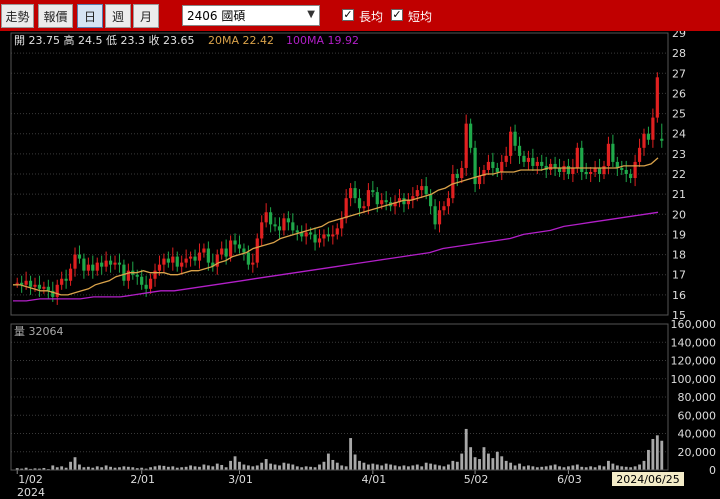 Image resolution: width=720 pixels, height=499 pixels. I want to click on toolbar: 走勢 報價 日 週 月 2406 國碩 ▼ ✓ 長均 ✓ 短均, so click(360, 15).